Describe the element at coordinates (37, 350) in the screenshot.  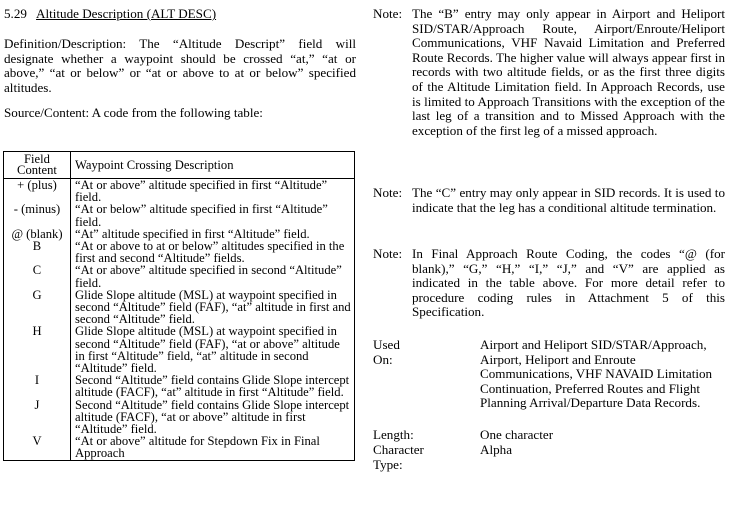
I see `row-code: H` at that location.